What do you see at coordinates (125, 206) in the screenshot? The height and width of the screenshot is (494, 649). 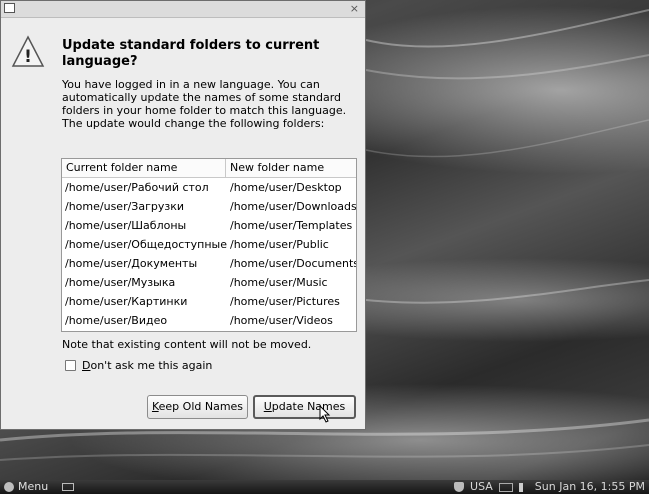 I see `current-folder-cell: /home/user/Загрузки` at bounding box center [125, 206].